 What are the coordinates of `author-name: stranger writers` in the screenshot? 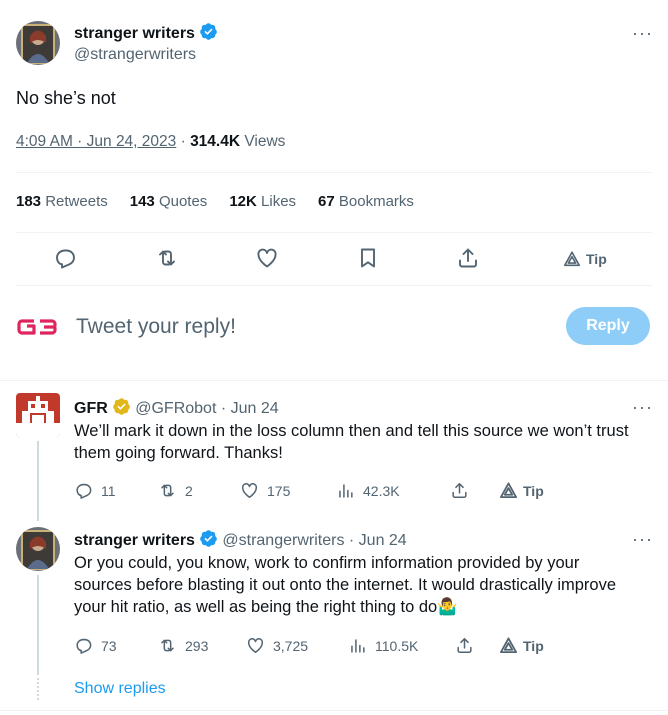 It's located at (134, 33).